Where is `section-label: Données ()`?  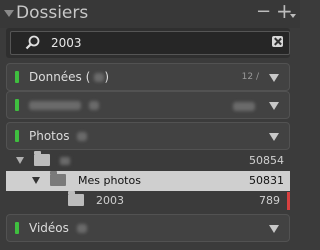
section-label: Données () is located at coordinates (69, 77).